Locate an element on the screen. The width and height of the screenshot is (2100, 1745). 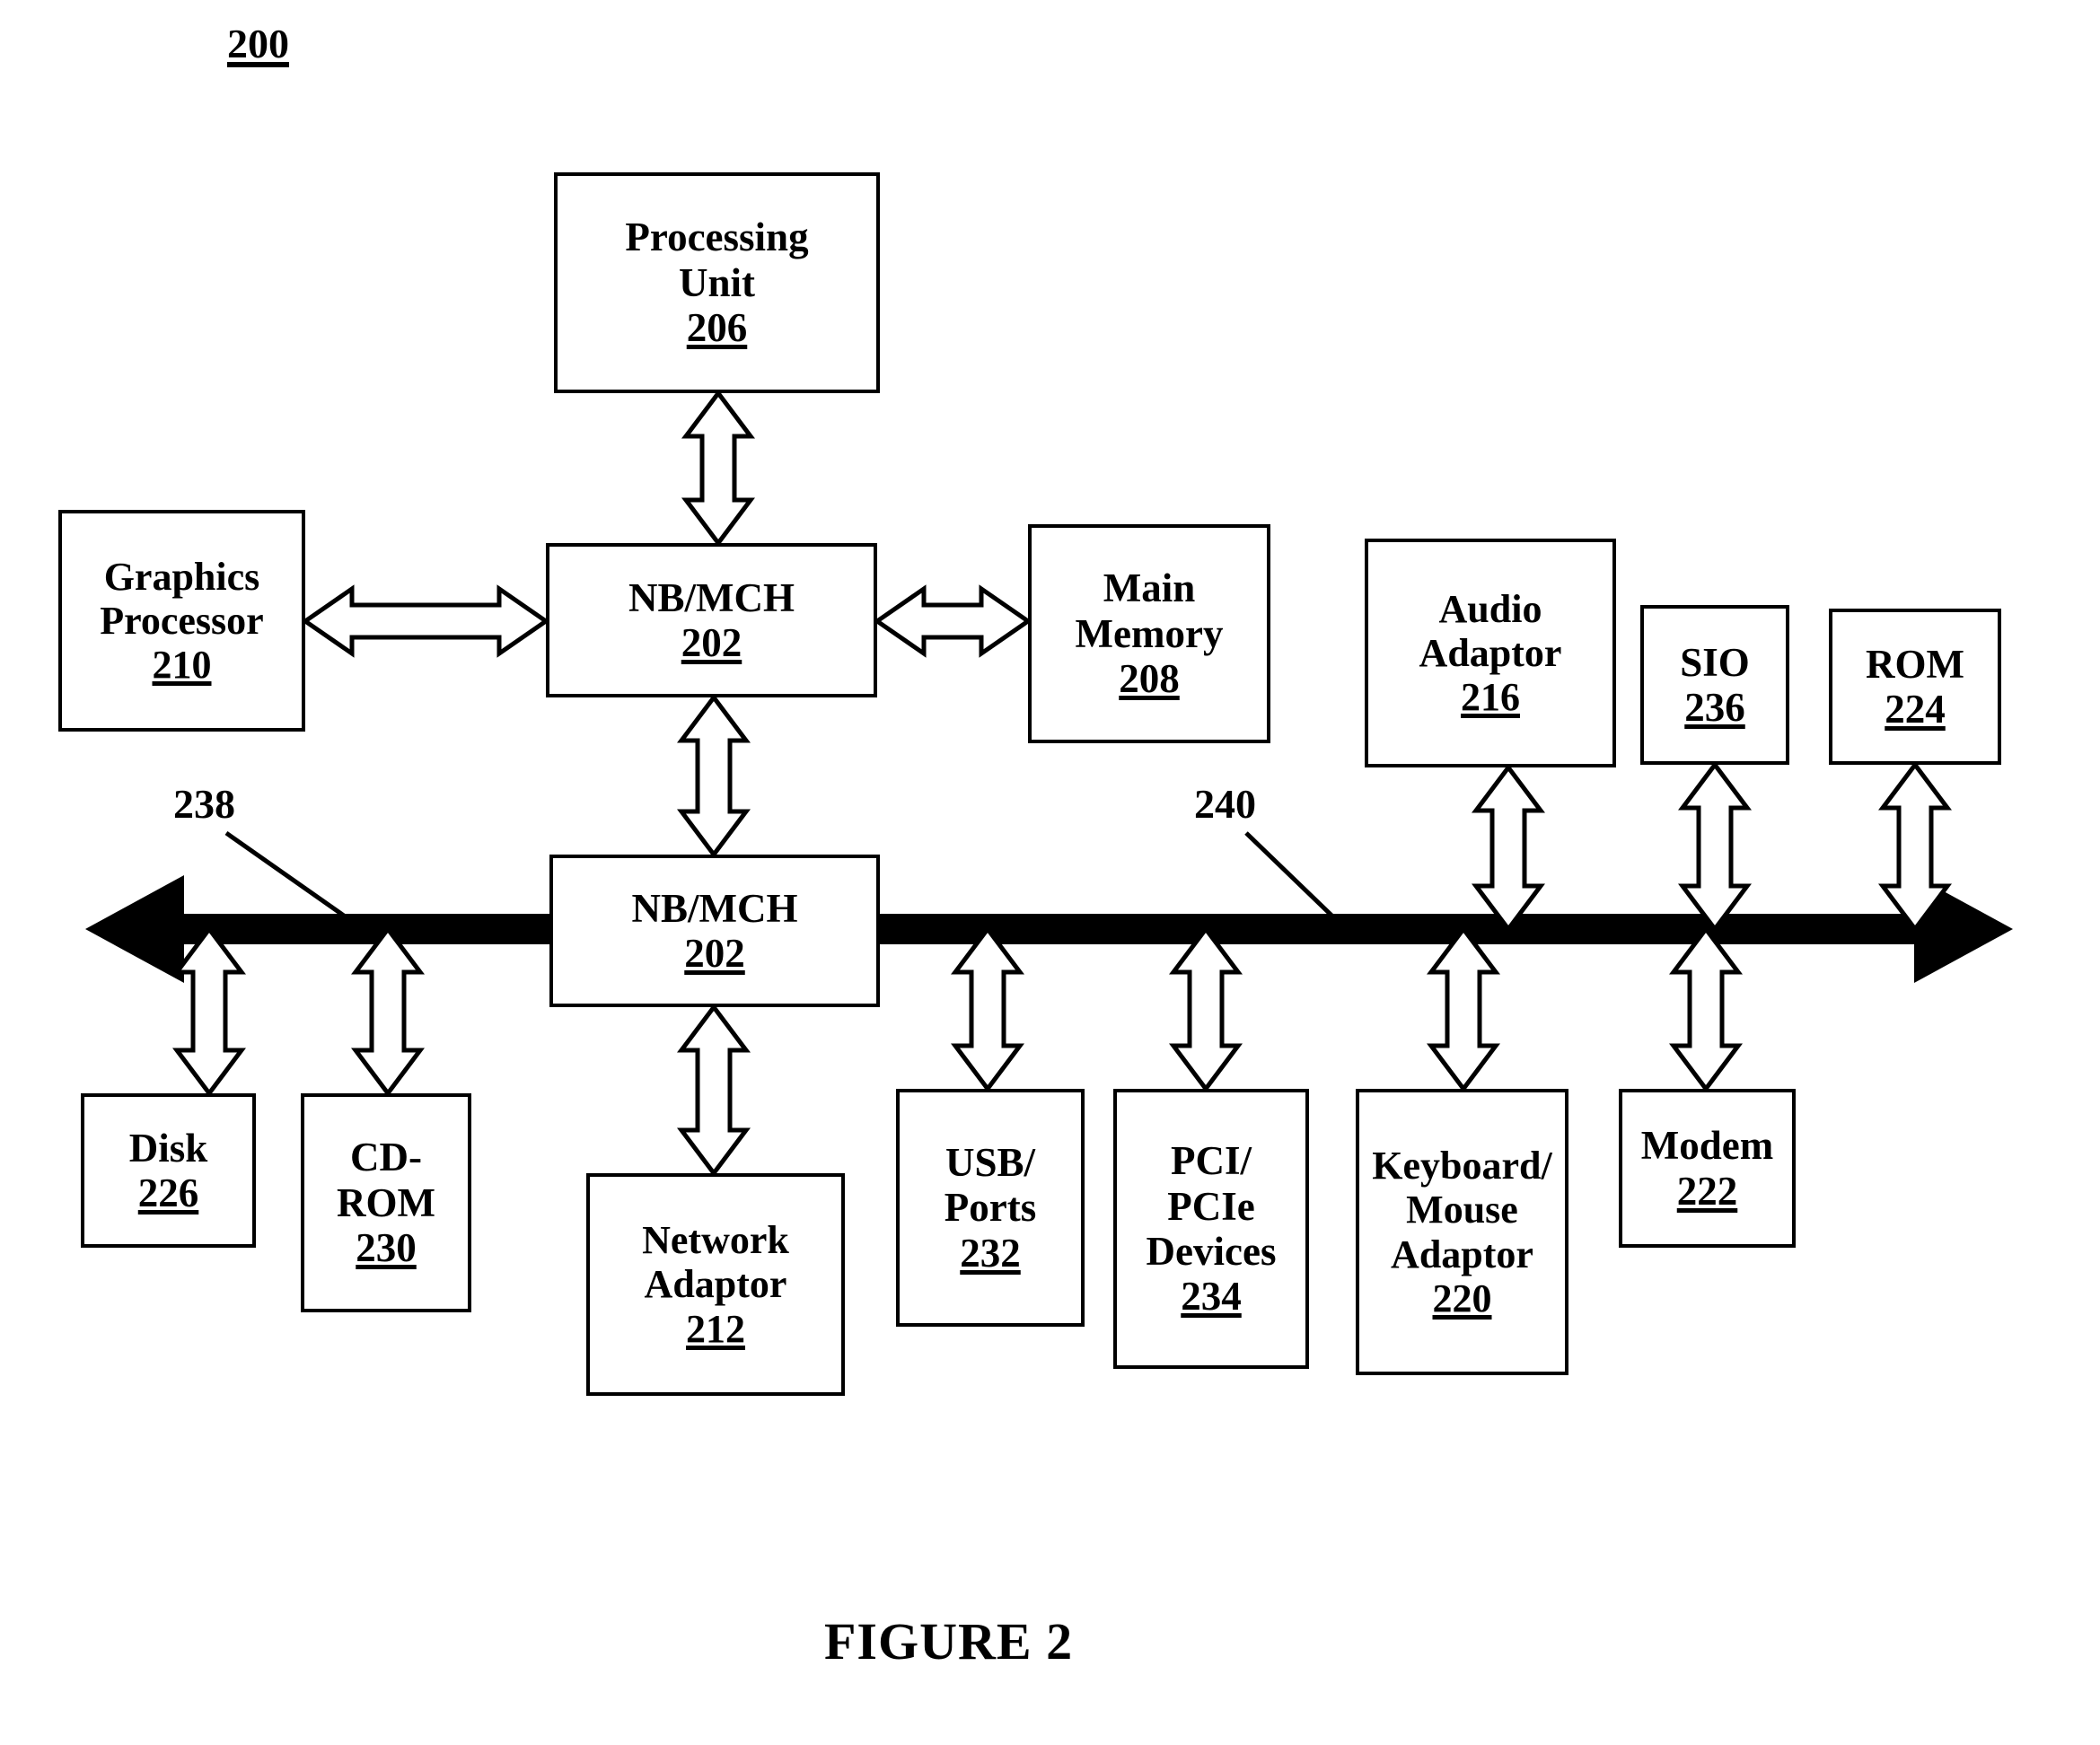
disk-line1: Disk is located at coordinates (168, 1148).